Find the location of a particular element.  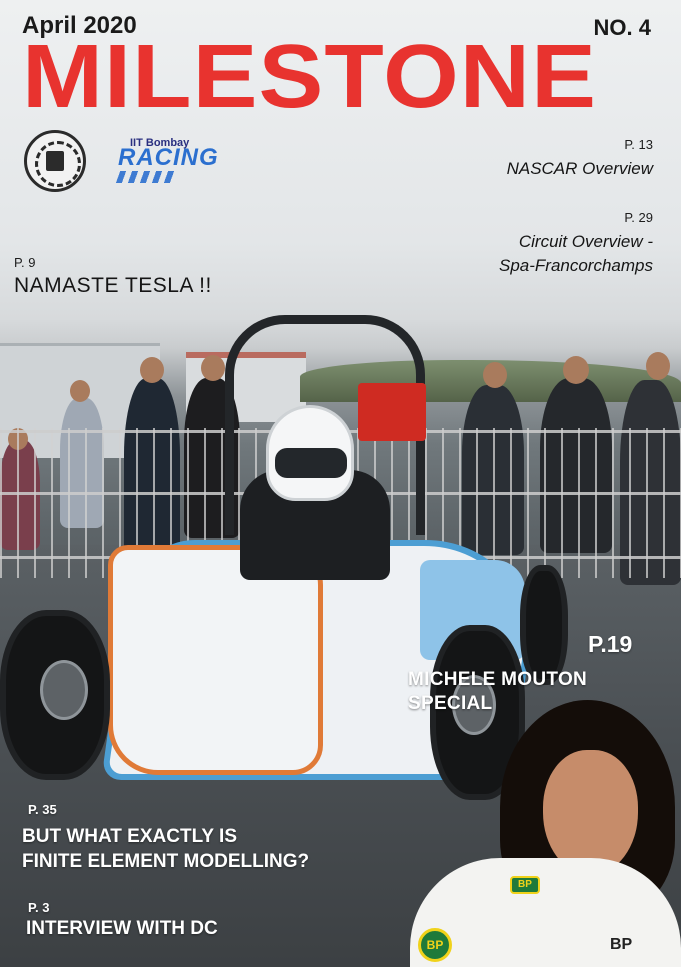

story-headline-circuit-line2: Spa-Francorchamps is located at coordinates (576, 266).